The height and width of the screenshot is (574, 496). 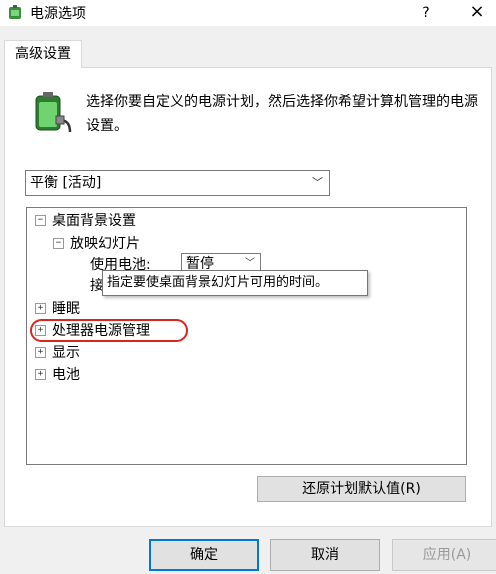 I want to click on chevron-down-icon: ﹀, so click(x=317, y=182).